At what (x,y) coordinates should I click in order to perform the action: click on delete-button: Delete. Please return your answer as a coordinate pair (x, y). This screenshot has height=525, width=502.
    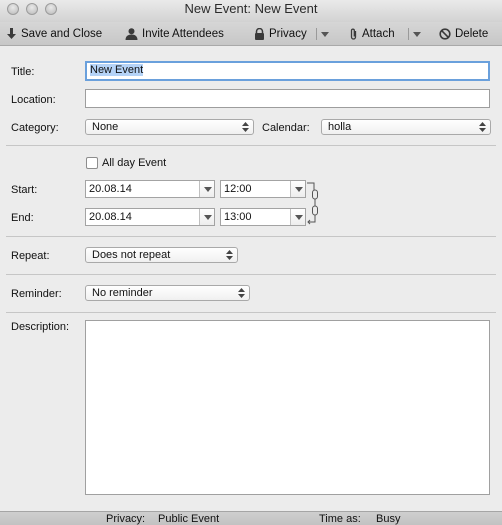
    Looking at the image, I should click on (463, 34).